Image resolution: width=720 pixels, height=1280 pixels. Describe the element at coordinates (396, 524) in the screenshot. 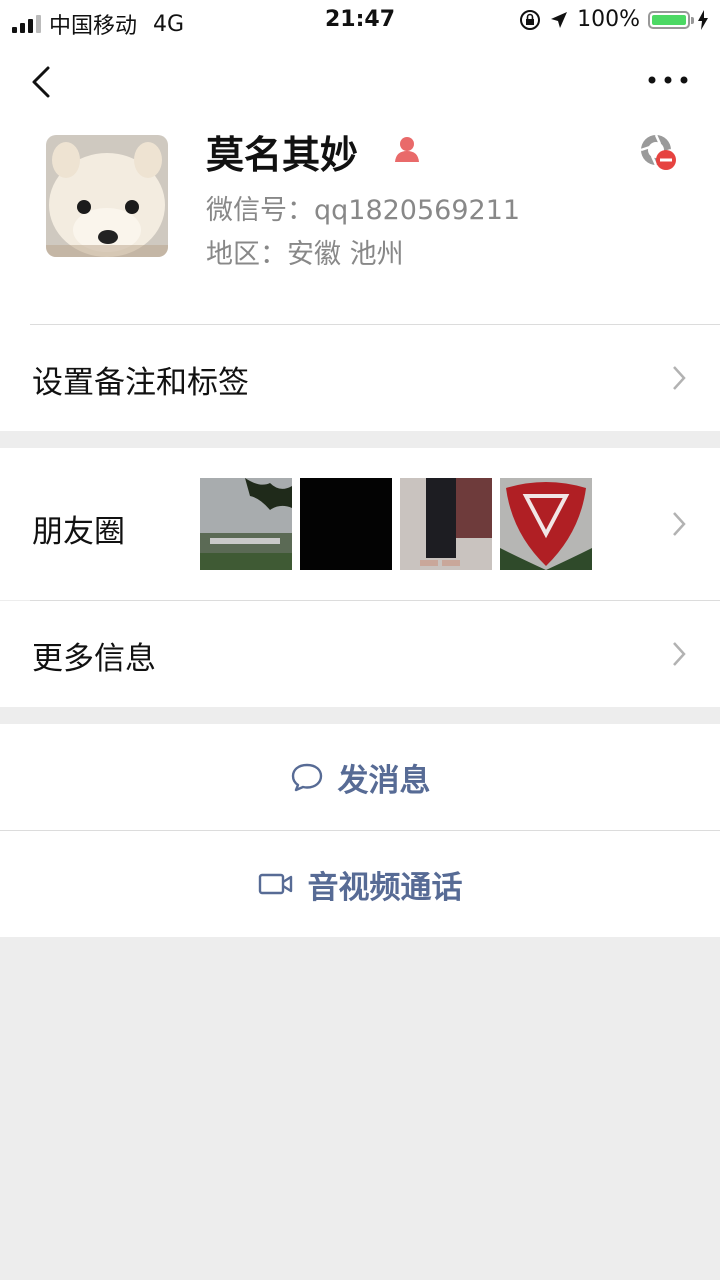

I see `moments-thumbnails` at that location.